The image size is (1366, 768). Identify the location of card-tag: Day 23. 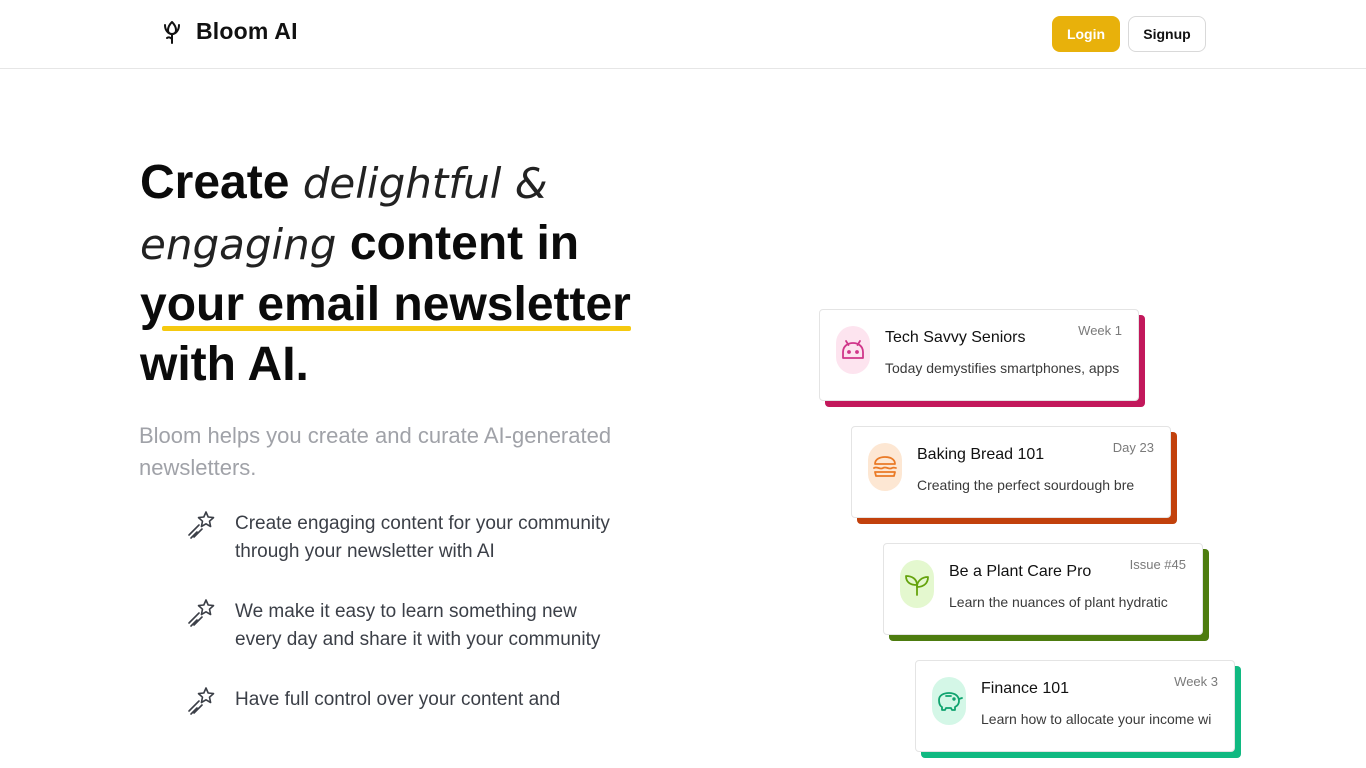
(1133, 447).